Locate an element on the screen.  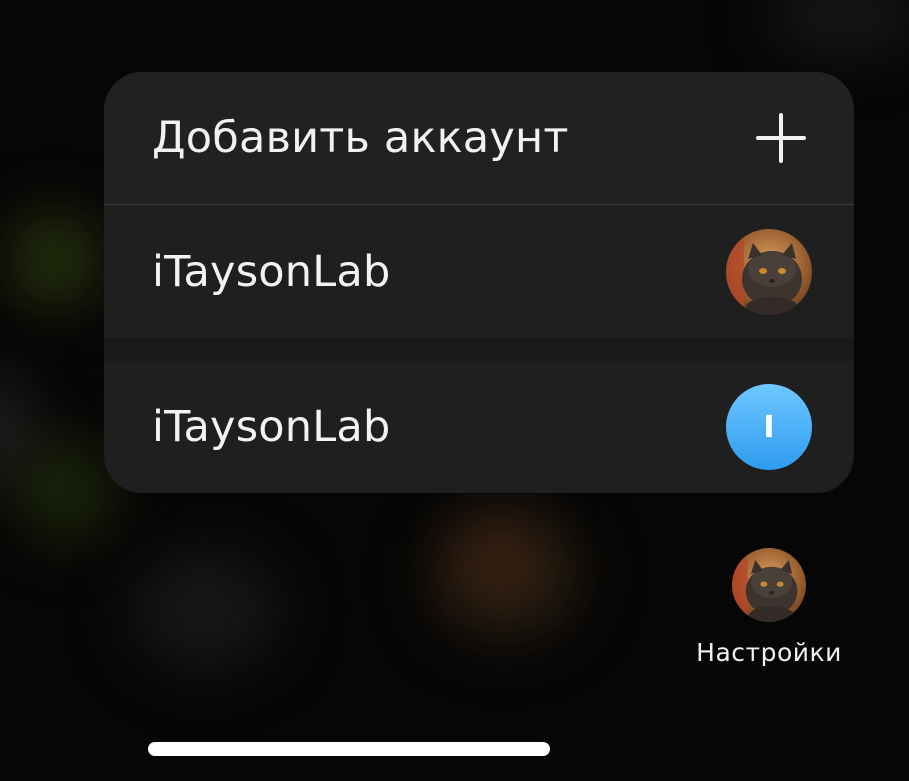
add-account-button: Добавить аккаунт is located at coordinates (479, 138).